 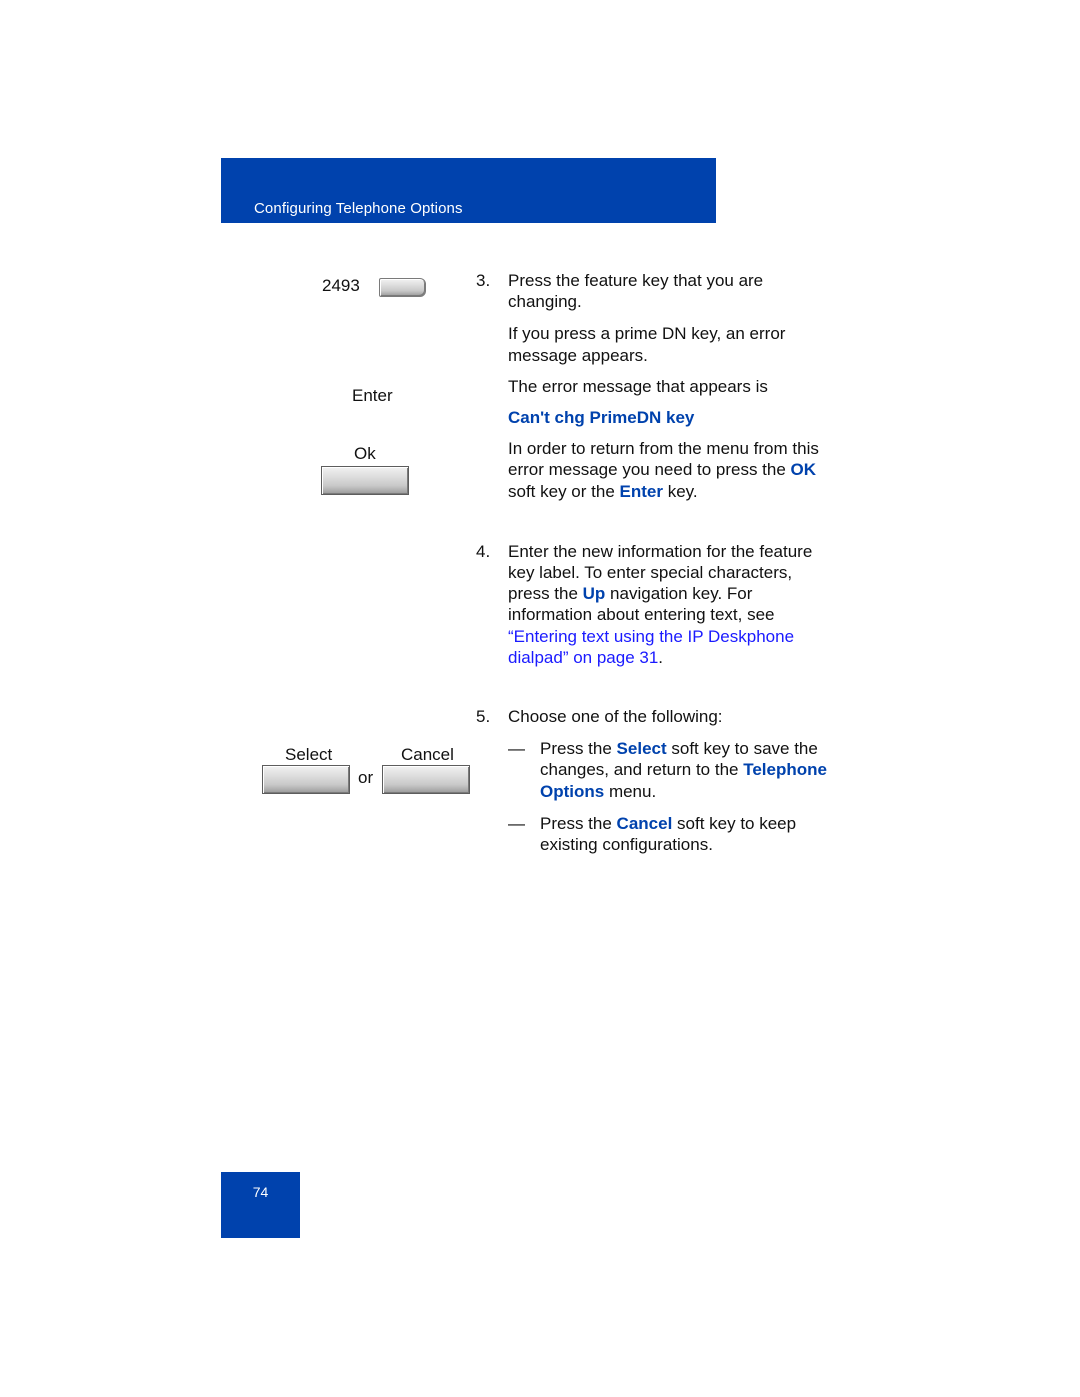 What do you see at coordinates (594, 594) in the screenshot?
I see `up-key-ref: Up` at bounding box center [594, 594].